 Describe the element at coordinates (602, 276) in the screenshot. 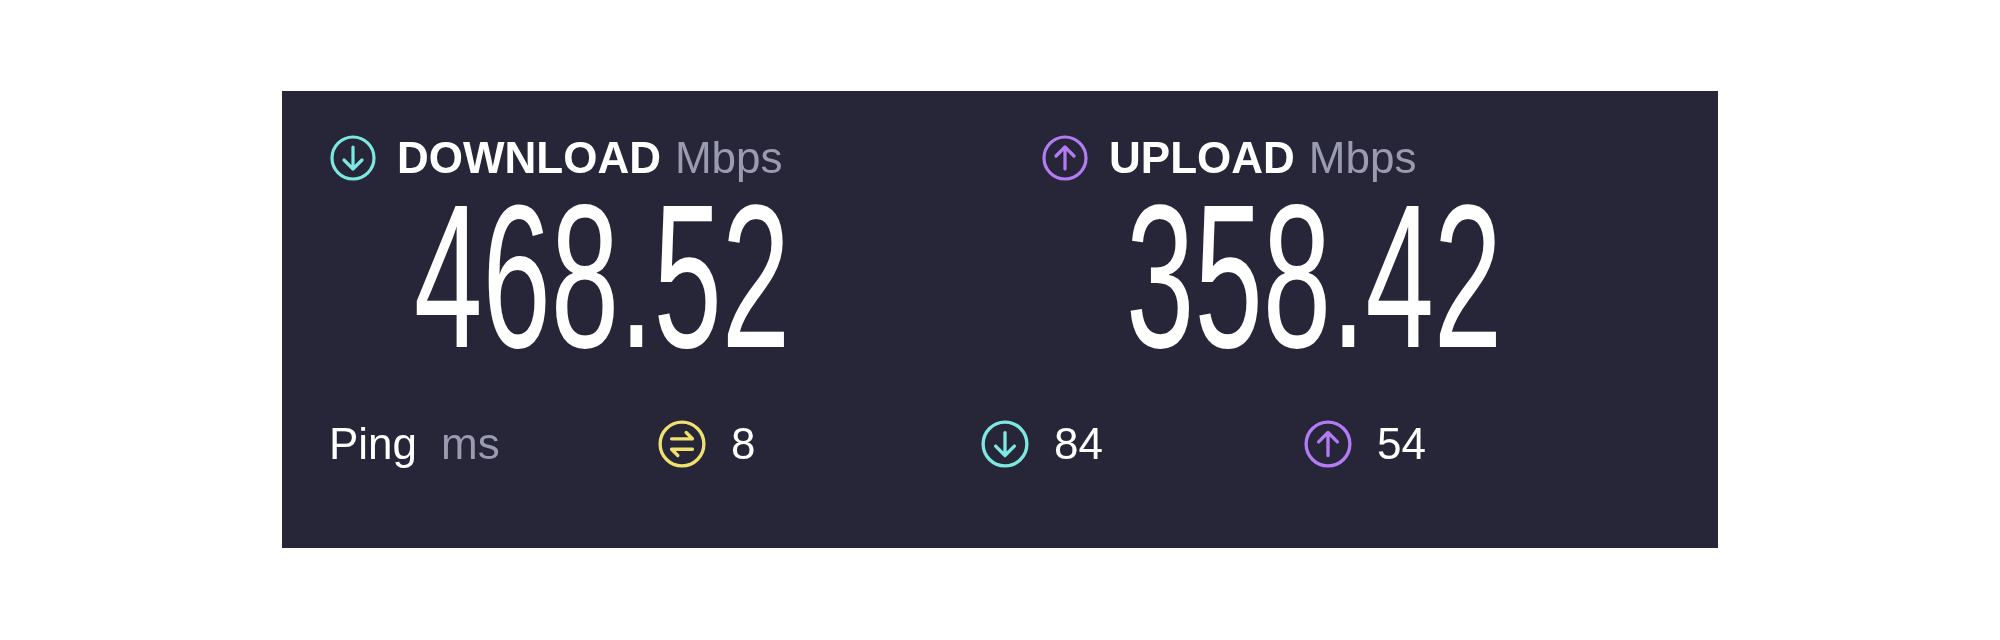

I see `speed-value: 468.52` at that location.